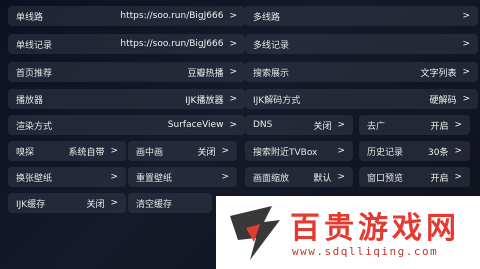 The height and width of the screenshot is (269, 480). Describe the element at coordinates (375, 228) in the screenshot. I see `watermark-text: 百贵游戏网` at that location.